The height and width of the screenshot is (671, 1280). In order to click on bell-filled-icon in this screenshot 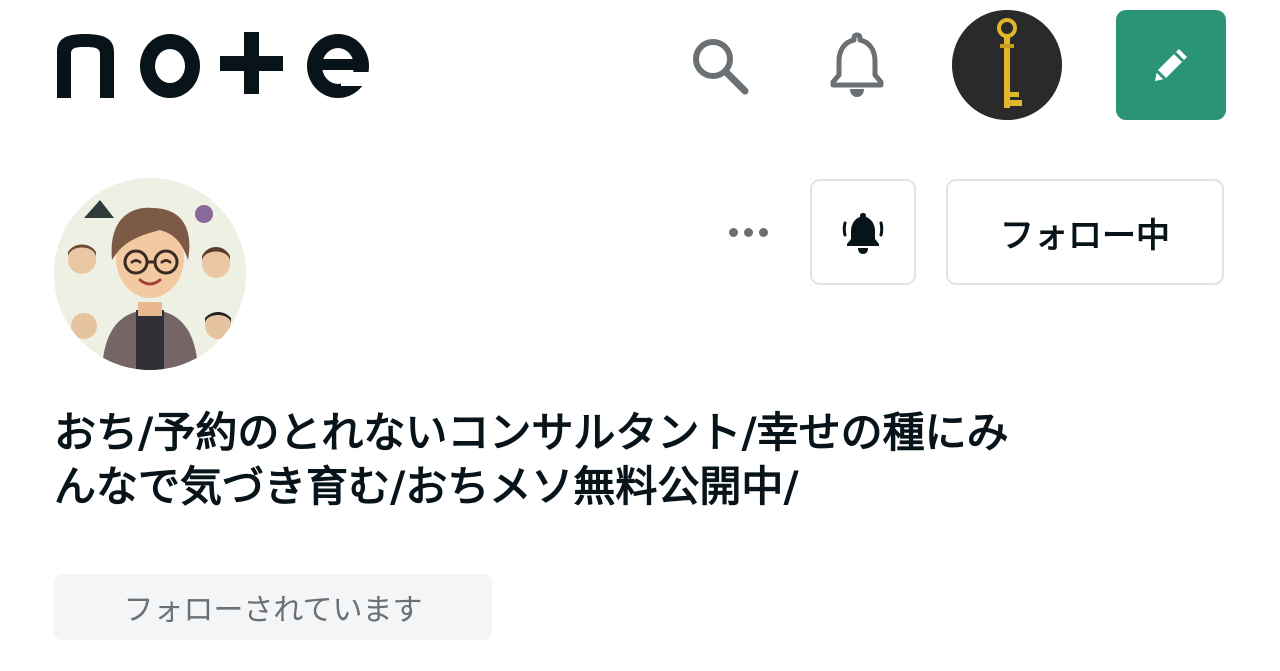, I will do `click(863, 233)`.